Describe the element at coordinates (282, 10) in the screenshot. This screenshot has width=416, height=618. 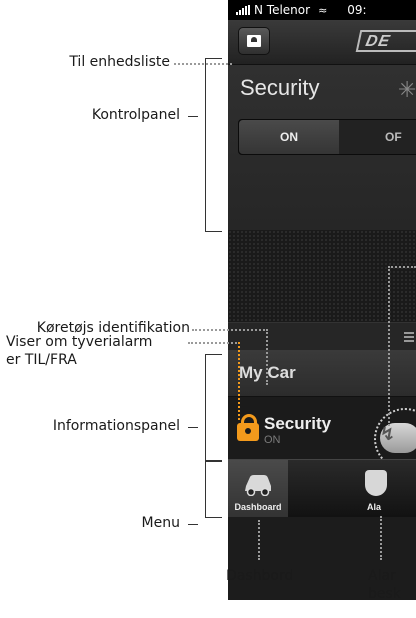
I see `carrier-name: N Telenor` at that location.